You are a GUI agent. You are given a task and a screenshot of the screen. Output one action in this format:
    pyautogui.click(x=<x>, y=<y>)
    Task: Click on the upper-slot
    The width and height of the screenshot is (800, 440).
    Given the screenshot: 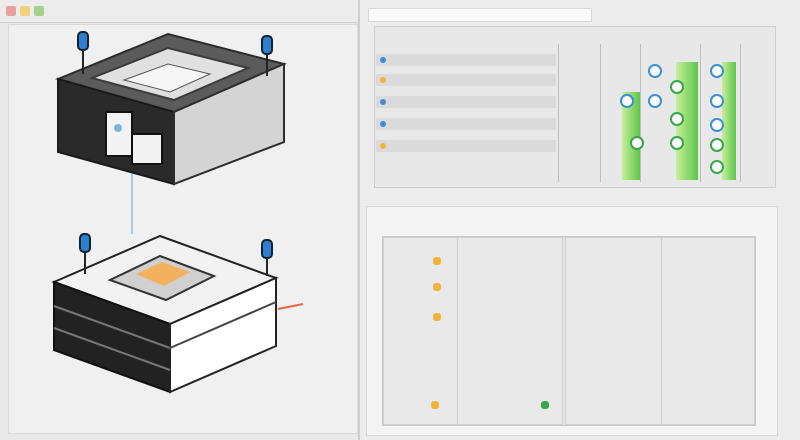 What is the action you would take?
    pyautogui.click(x=147, y=149)
    